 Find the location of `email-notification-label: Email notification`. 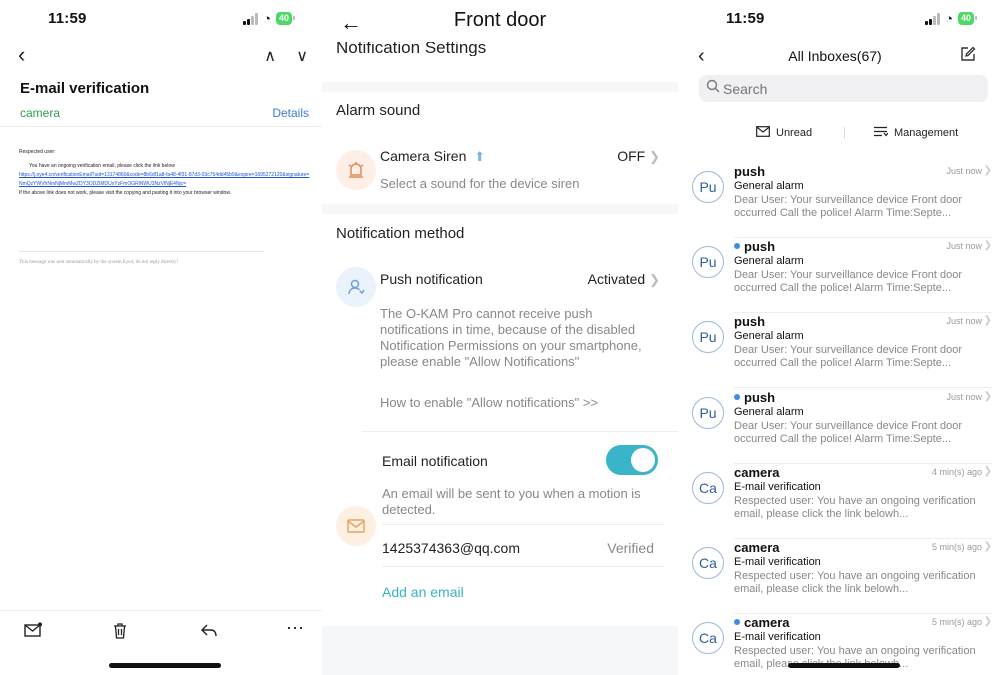

email-notification-label: Email notification is located at coordinates (435, 461).